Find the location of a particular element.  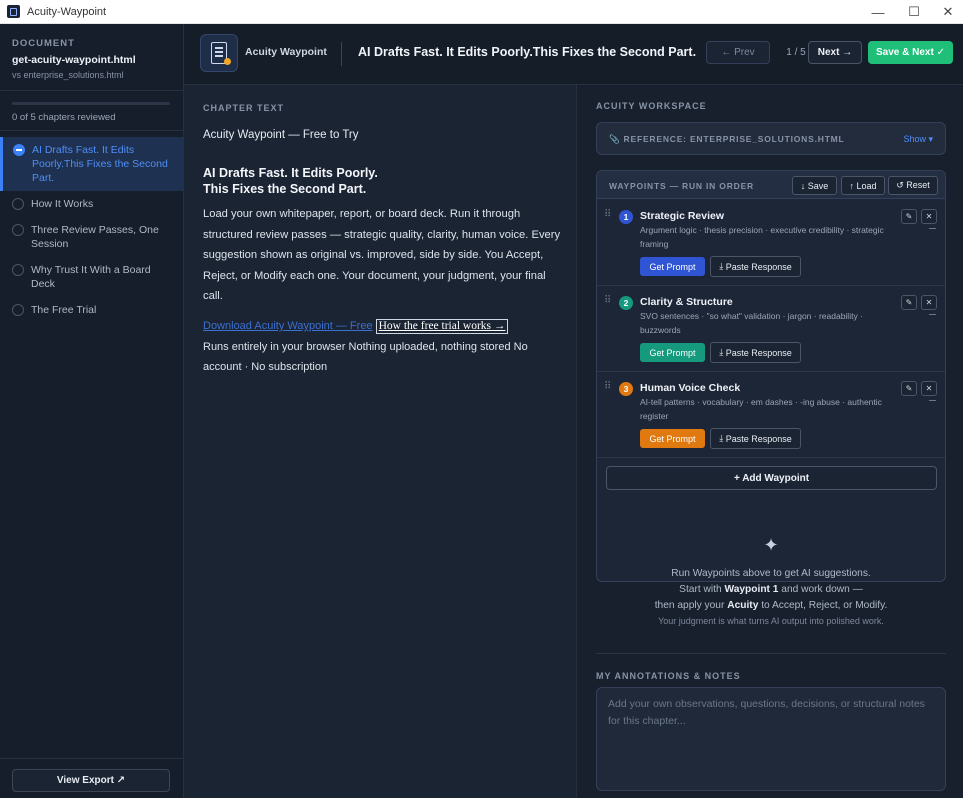

chapter-item: The Free Trial is located at coordinates (91, 310).